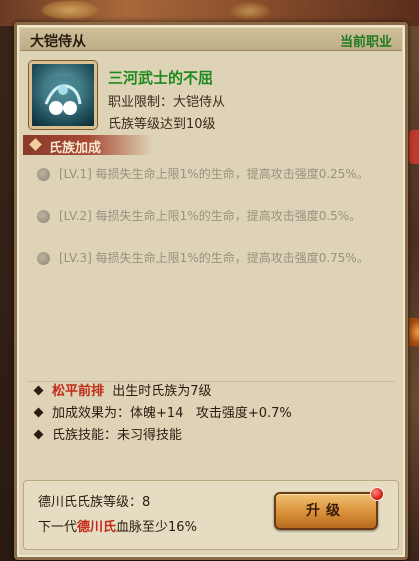 This screenshot has height=561, width=419. I want to click on skill-name: 三河武士的不屈, so click(161, 78).